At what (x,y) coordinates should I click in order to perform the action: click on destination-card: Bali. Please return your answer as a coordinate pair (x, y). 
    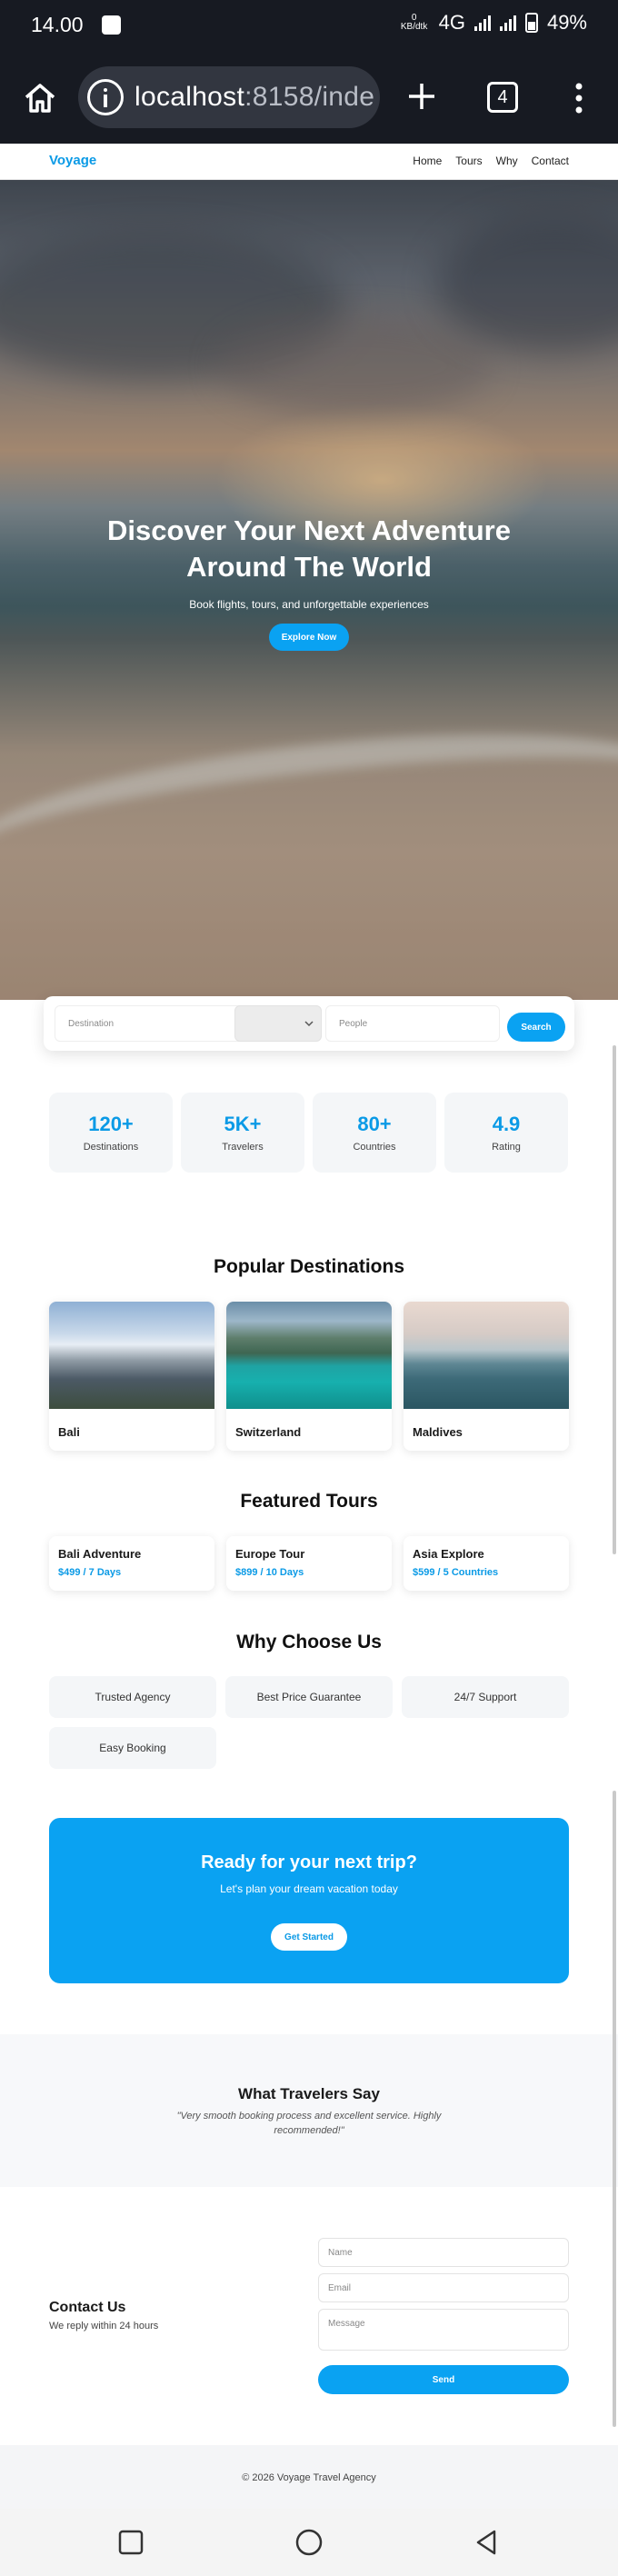
    Looking at the image, I should click on (132, 1376).